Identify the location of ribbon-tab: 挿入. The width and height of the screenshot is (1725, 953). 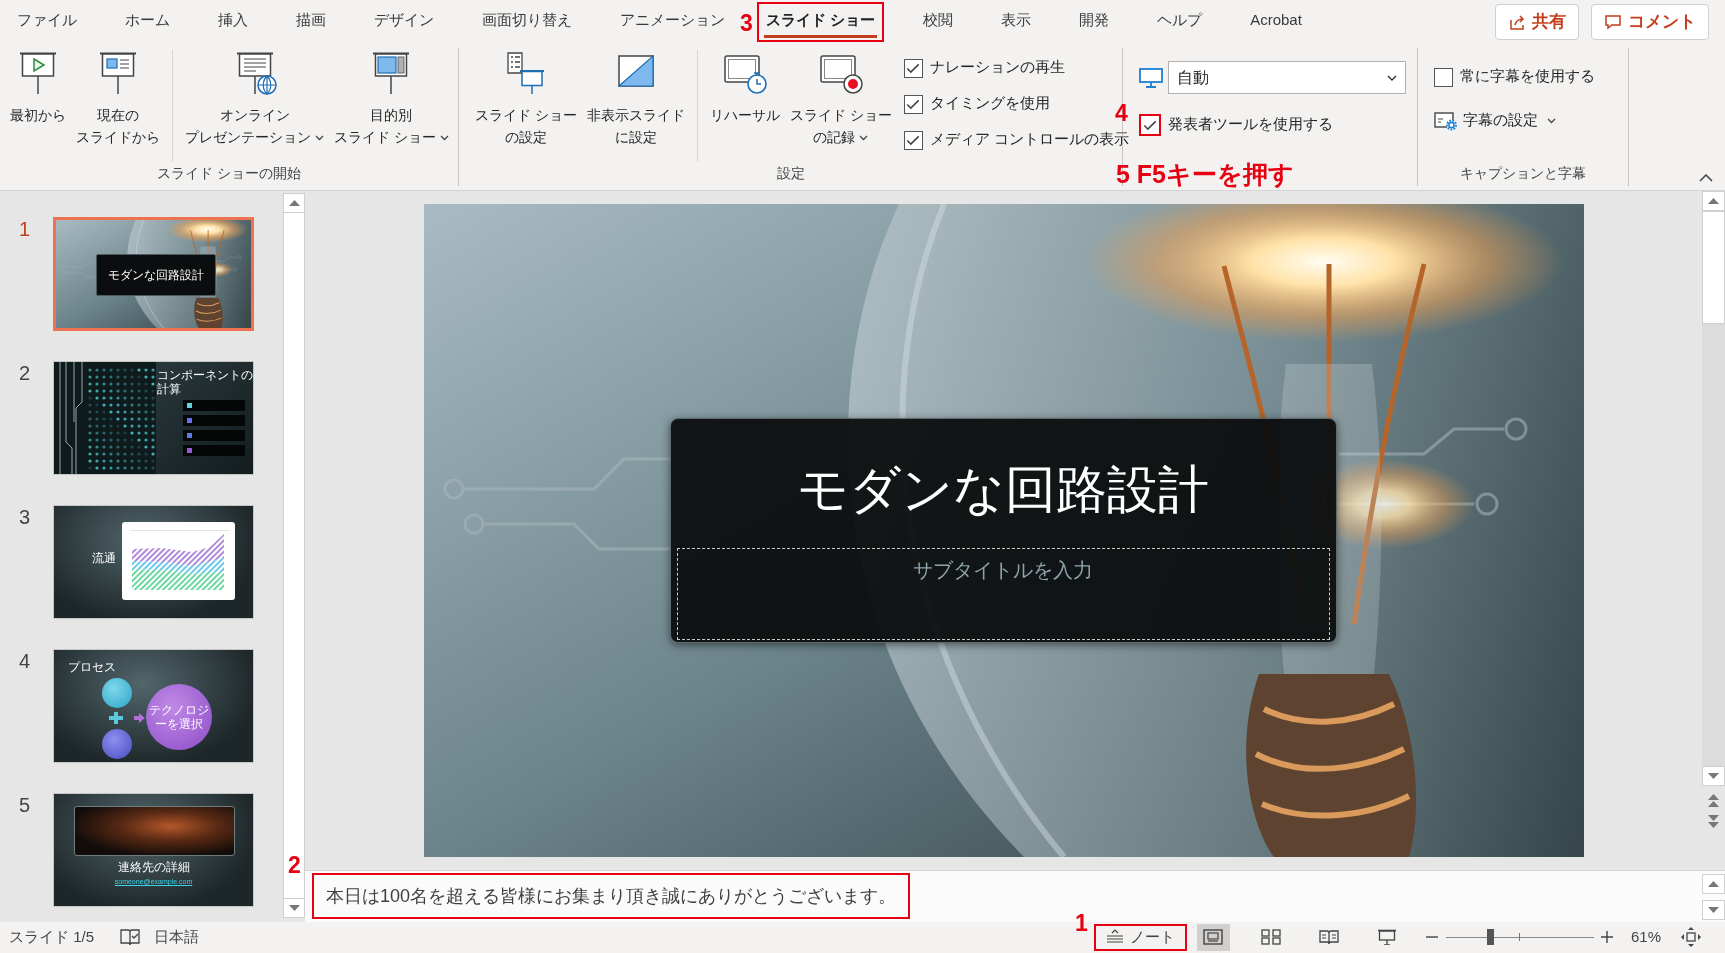
(233, 22).